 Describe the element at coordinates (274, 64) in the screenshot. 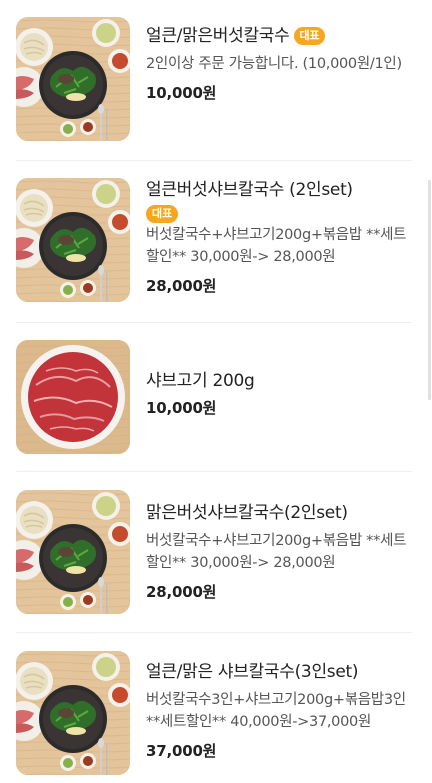

I see `menu-item-description: 2인이상 주문 가능합니다. (10,000원/1인)` at that location.